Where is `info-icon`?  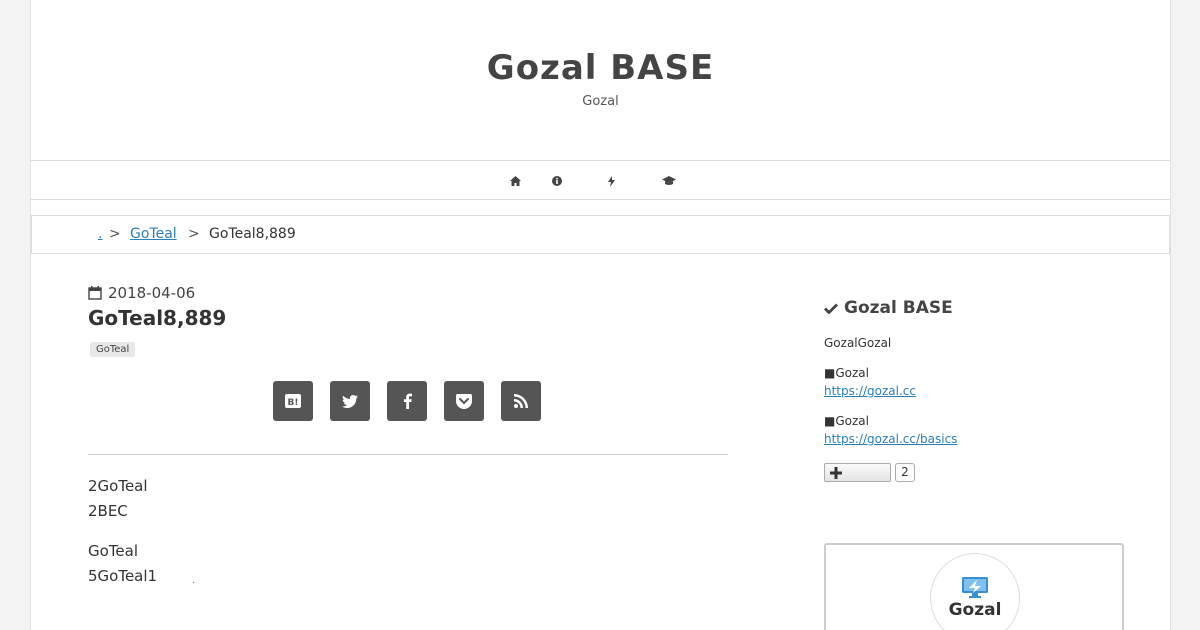
info-icon is located at coordinates (557, 181).